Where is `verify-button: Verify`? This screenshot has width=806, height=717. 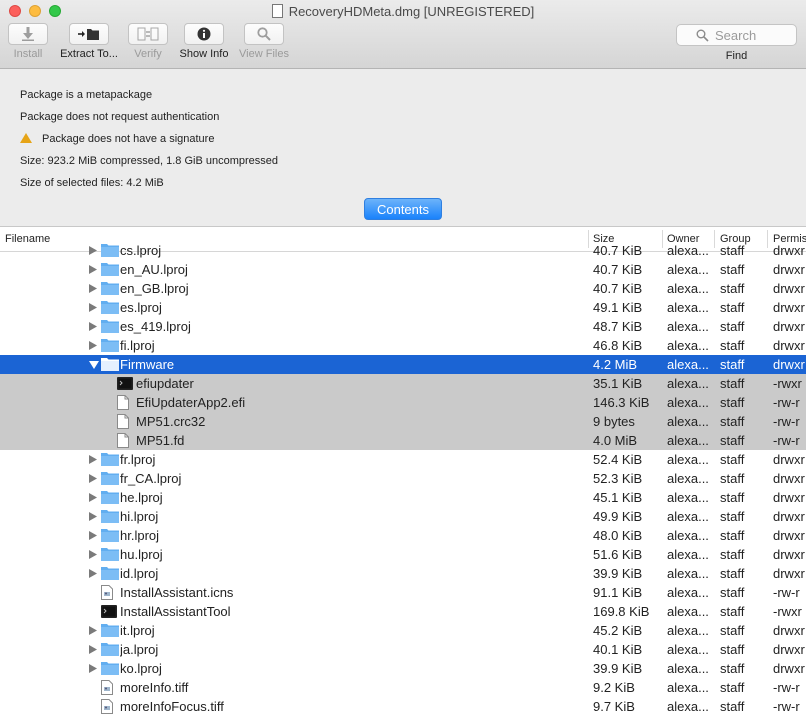 verify-button: Verify is located at coordinates (148, 41).